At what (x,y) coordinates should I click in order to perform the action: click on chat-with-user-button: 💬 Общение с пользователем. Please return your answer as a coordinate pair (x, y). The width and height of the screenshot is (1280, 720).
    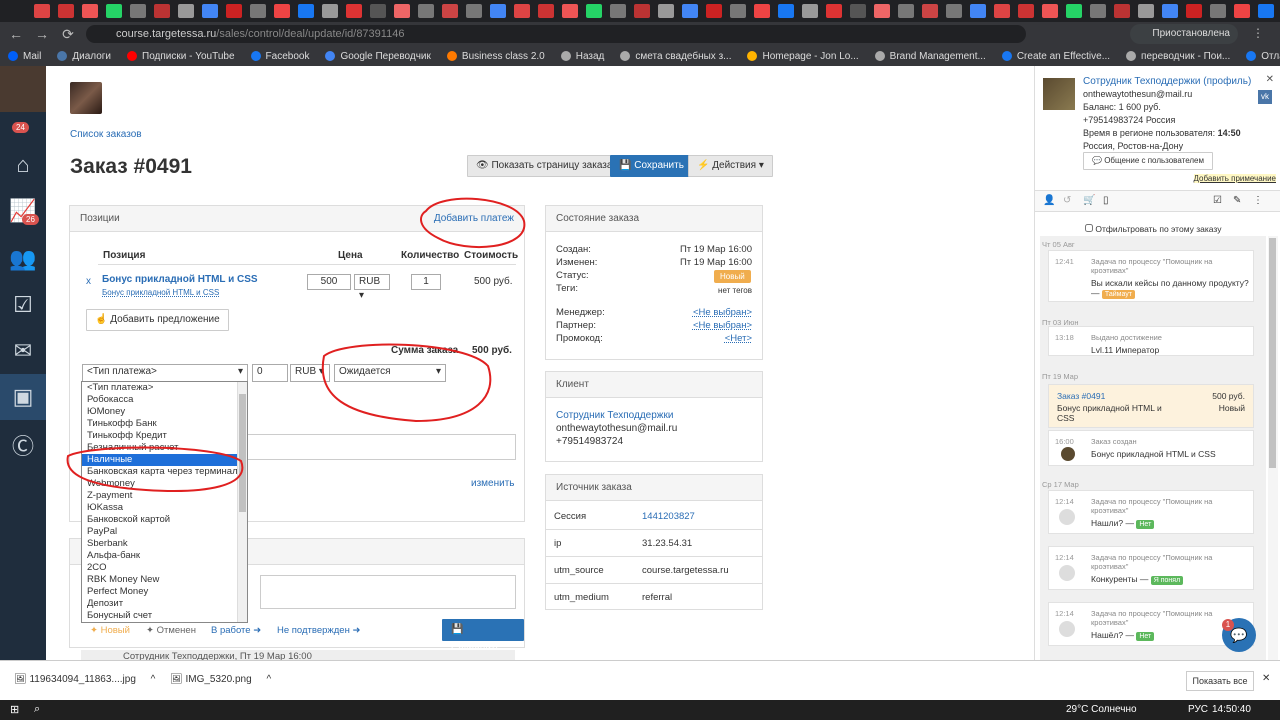
    Looking at the image, I should click on (1148, 161).